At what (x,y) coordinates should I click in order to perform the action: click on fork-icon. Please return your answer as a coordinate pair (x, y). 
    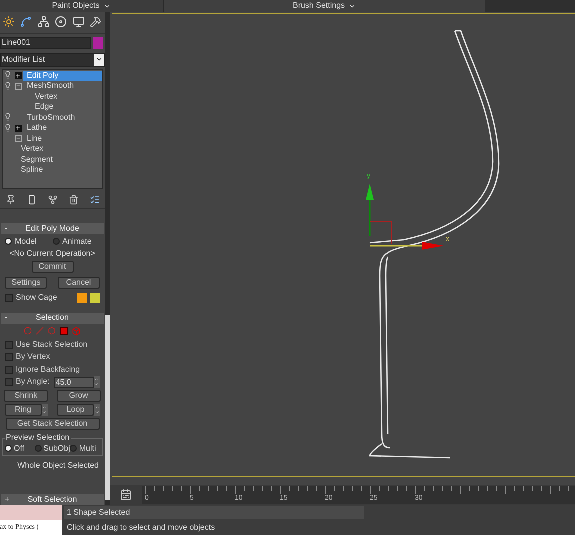
    Looking at the image, I should click on (53, 199).